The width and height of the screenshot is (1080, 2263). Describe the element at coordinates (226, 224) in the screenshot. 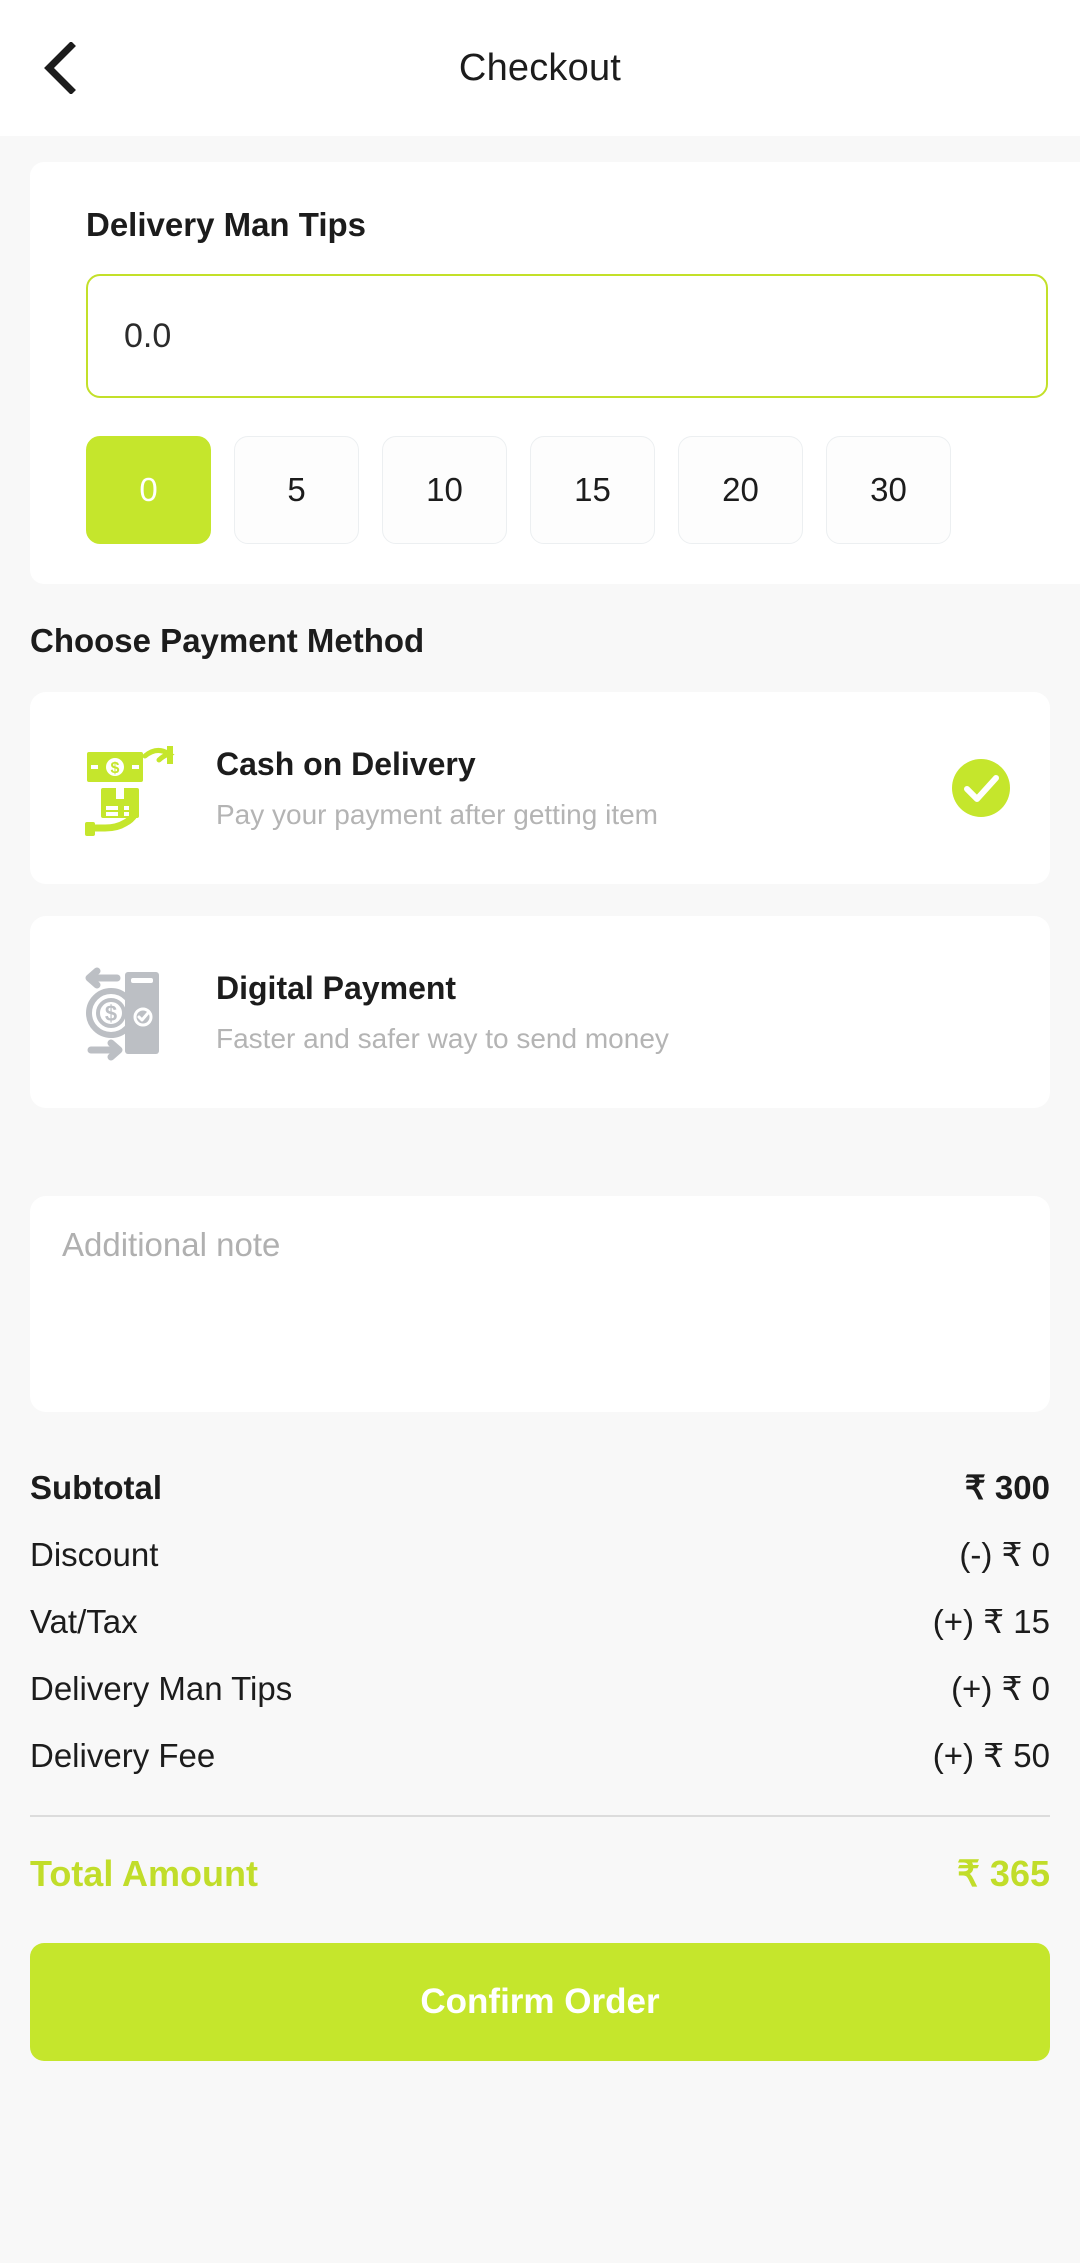

I see `delivery-tips-label: Delivery Man Tips` at that location.